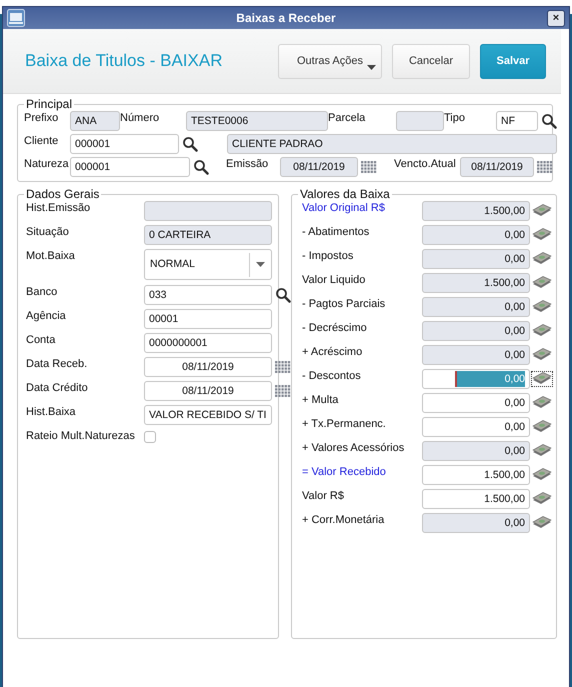 The width and height of the screenshot is (572, 687). Describe the element at coordinates (57, 388) in the screenshot. I see `field-label: Data Crédito` at that location.